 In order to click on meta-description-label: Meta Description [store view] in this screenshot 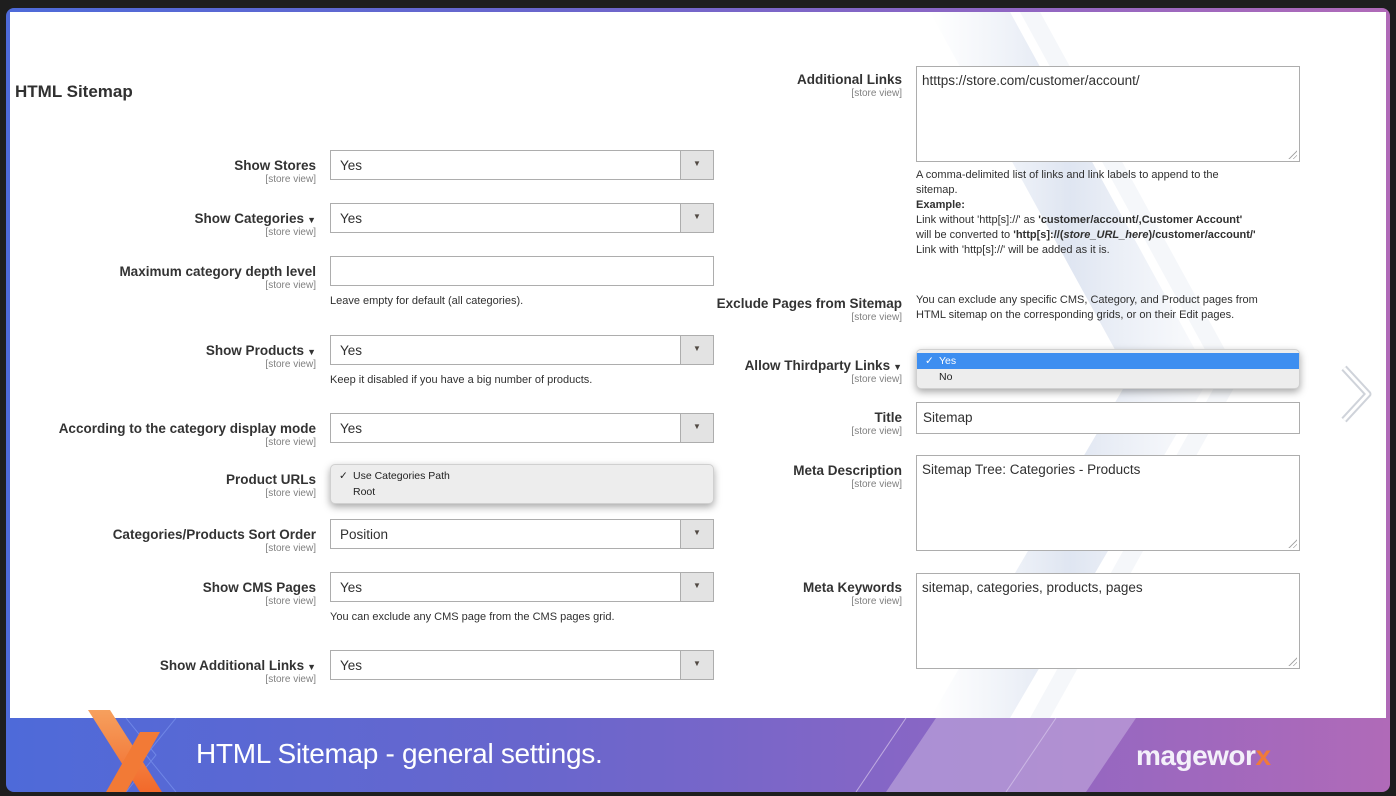, I will do `click(747, 476)`.